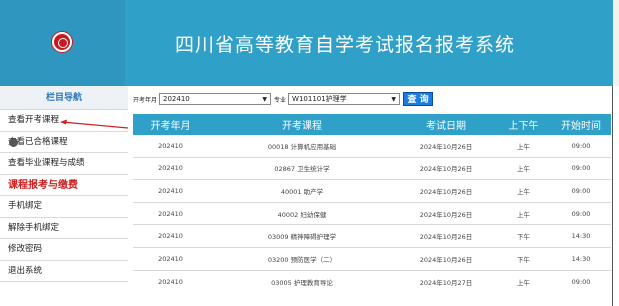  Describe the element at coordinates (64, 98) in the screenshot. I see `sidebar-header: 栏目导航` at that location.